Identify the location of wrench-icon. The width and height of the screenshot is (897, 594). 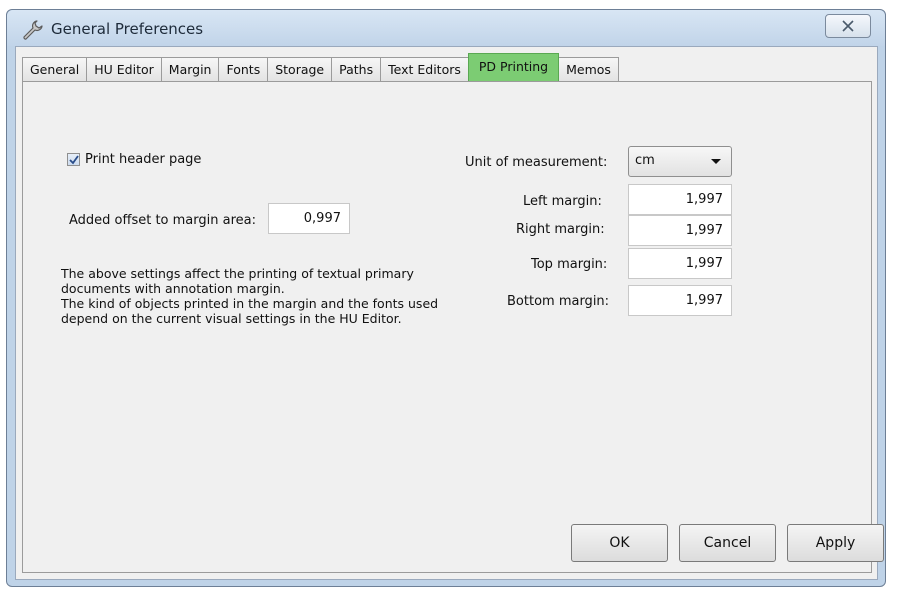
(33, 30).